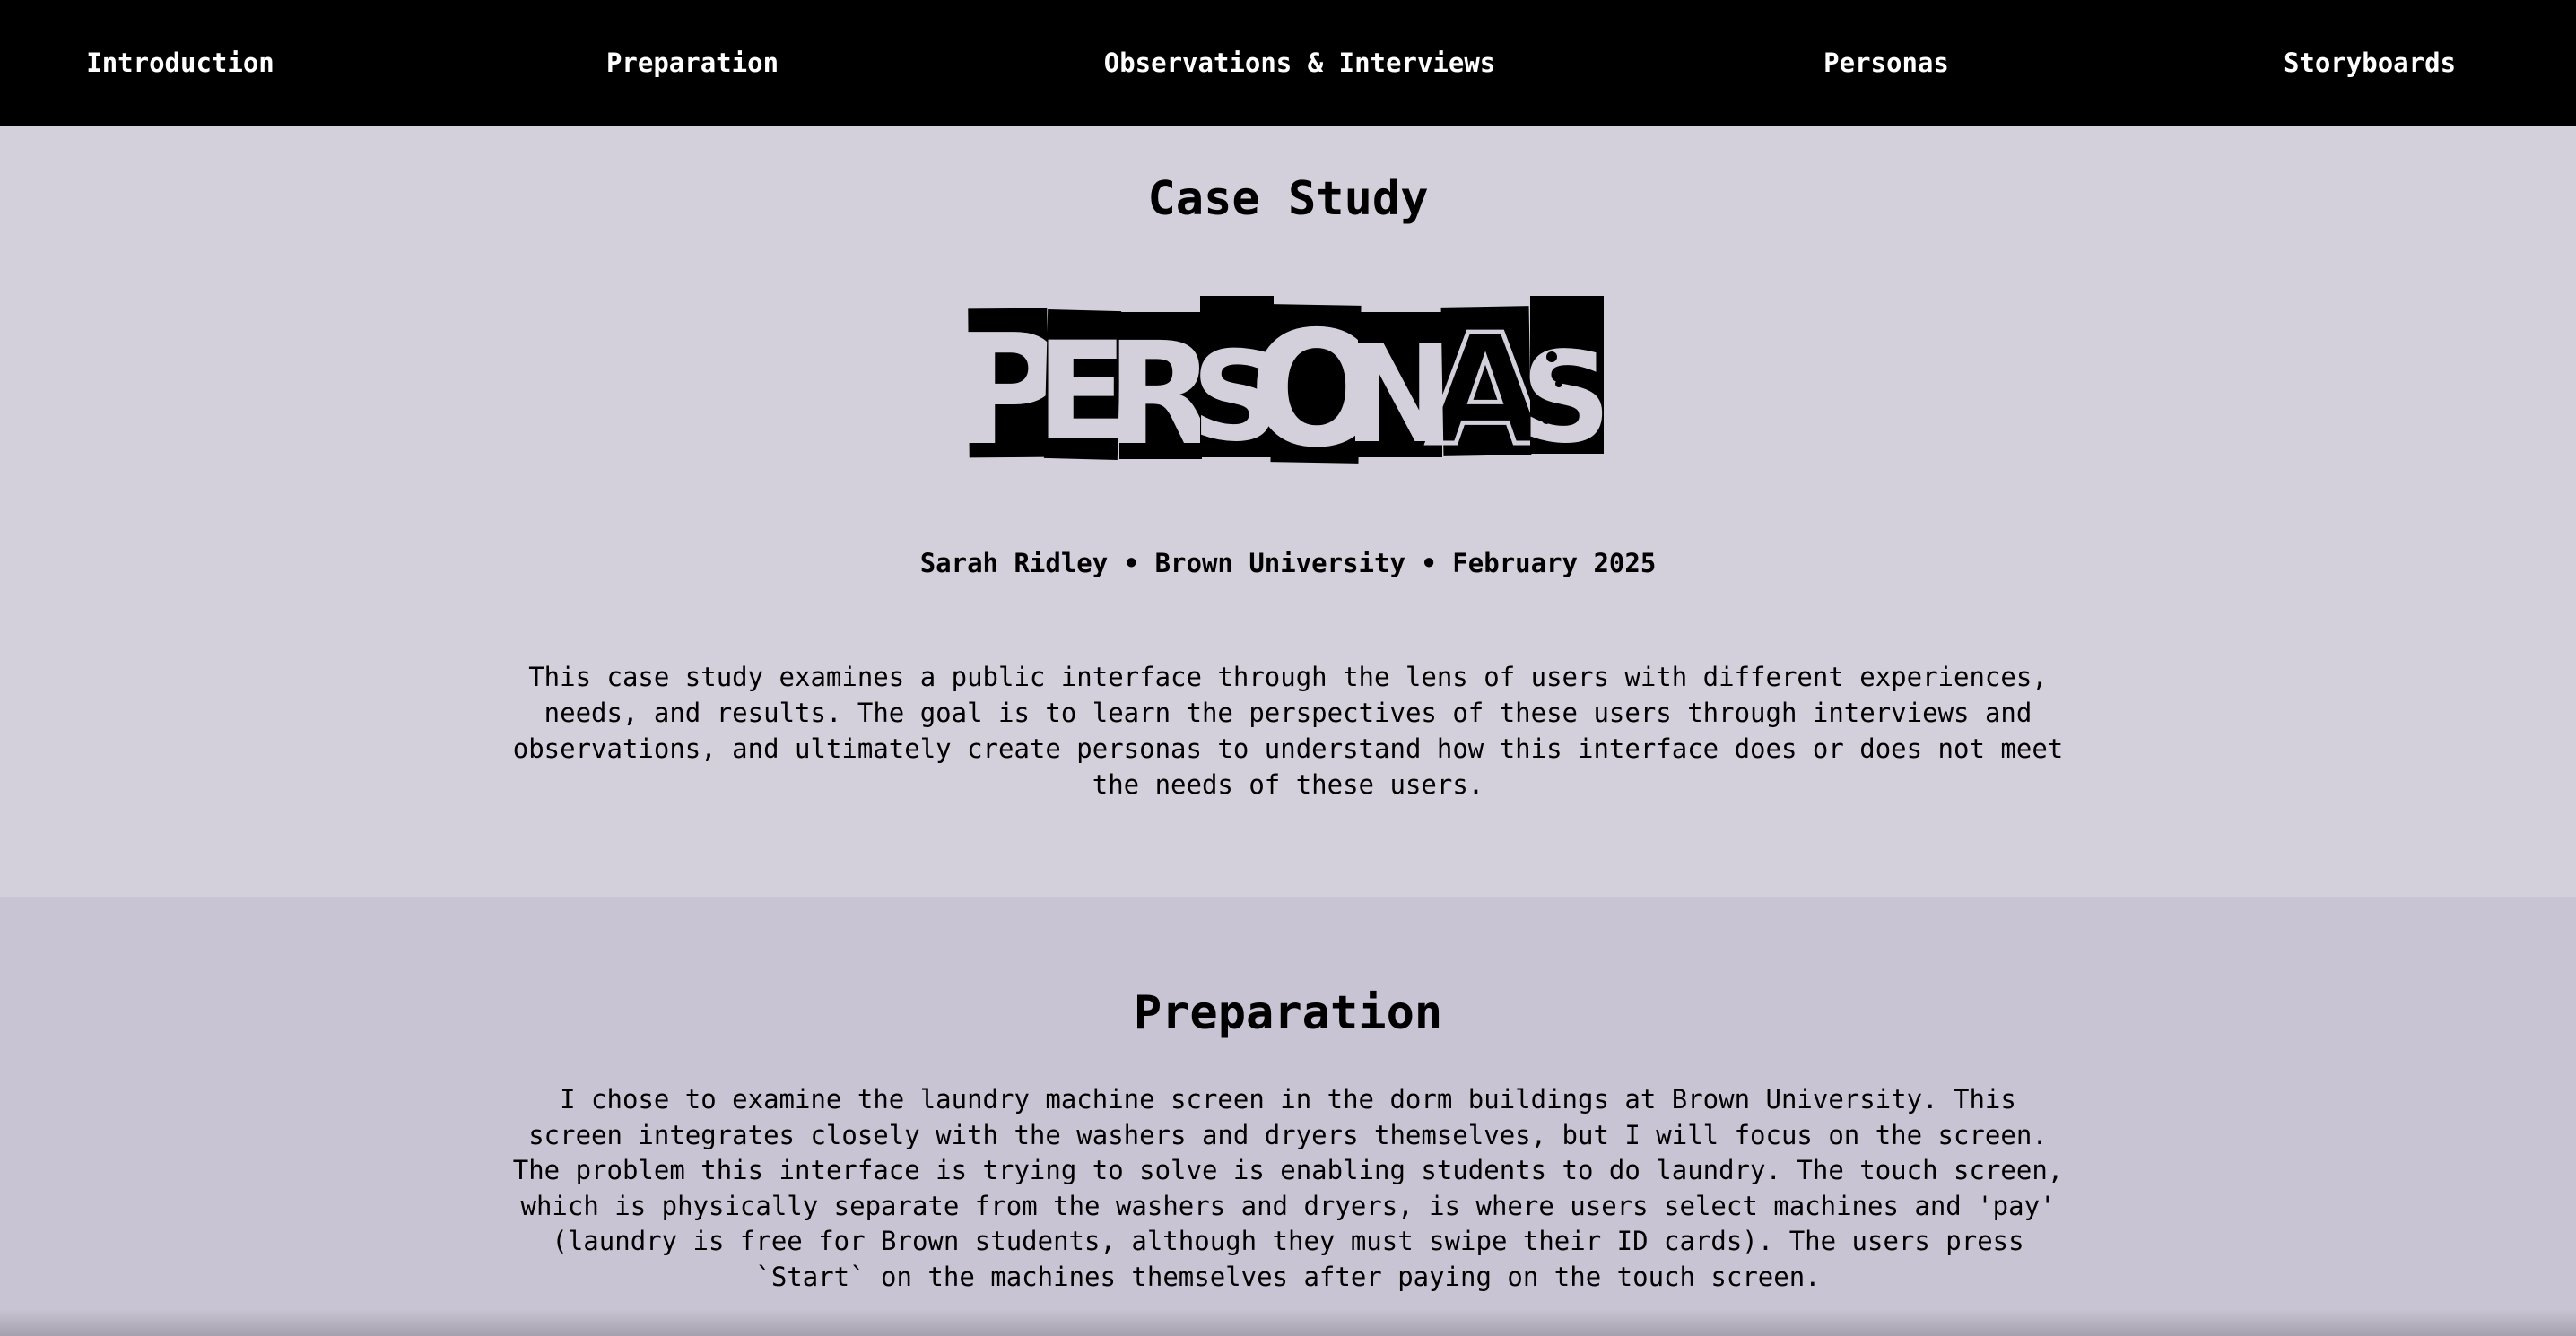 This screenshot has width=2576, height=1336. I want to click on bottom-fade, so click(1288, 1322).